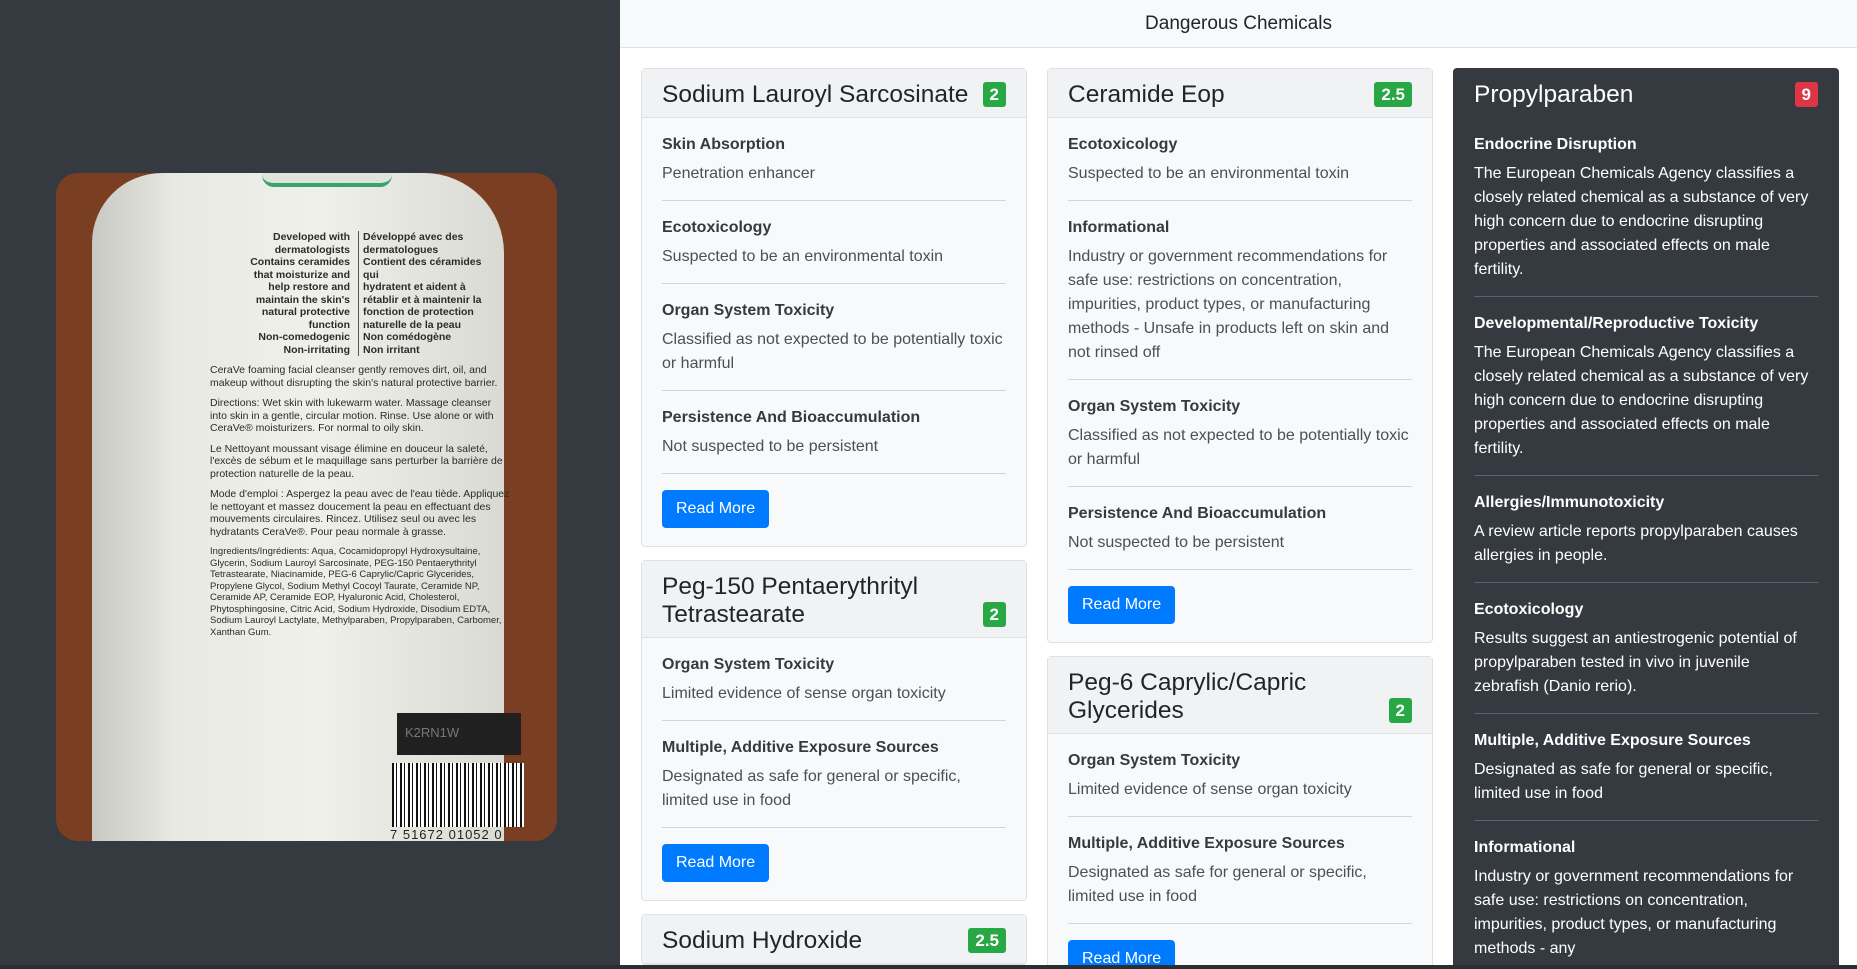  Describe the element at coordinates (1146, 94) in the screenshot. I see `chemical-name: Ceramide Eop` at that location.